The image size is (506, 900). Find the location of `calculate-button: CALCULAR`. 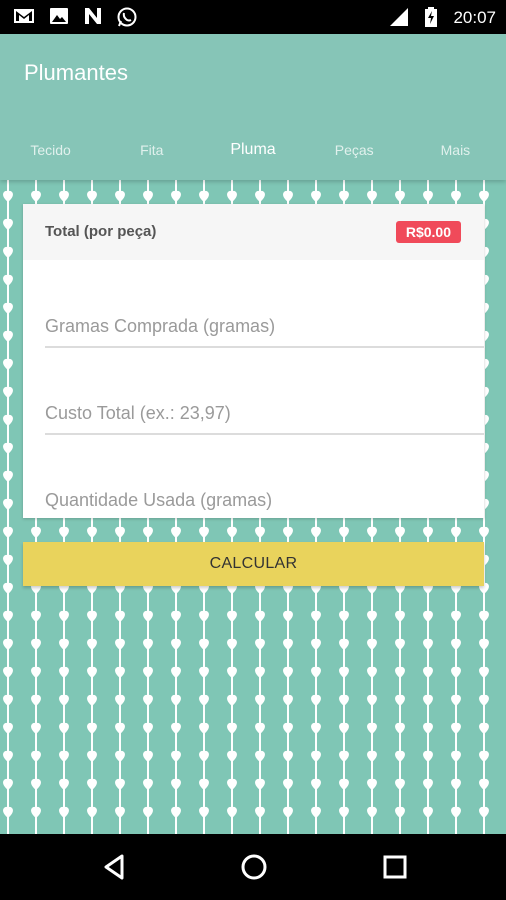

calculate-button: CALCULAR is located at coordinates (253, 564).